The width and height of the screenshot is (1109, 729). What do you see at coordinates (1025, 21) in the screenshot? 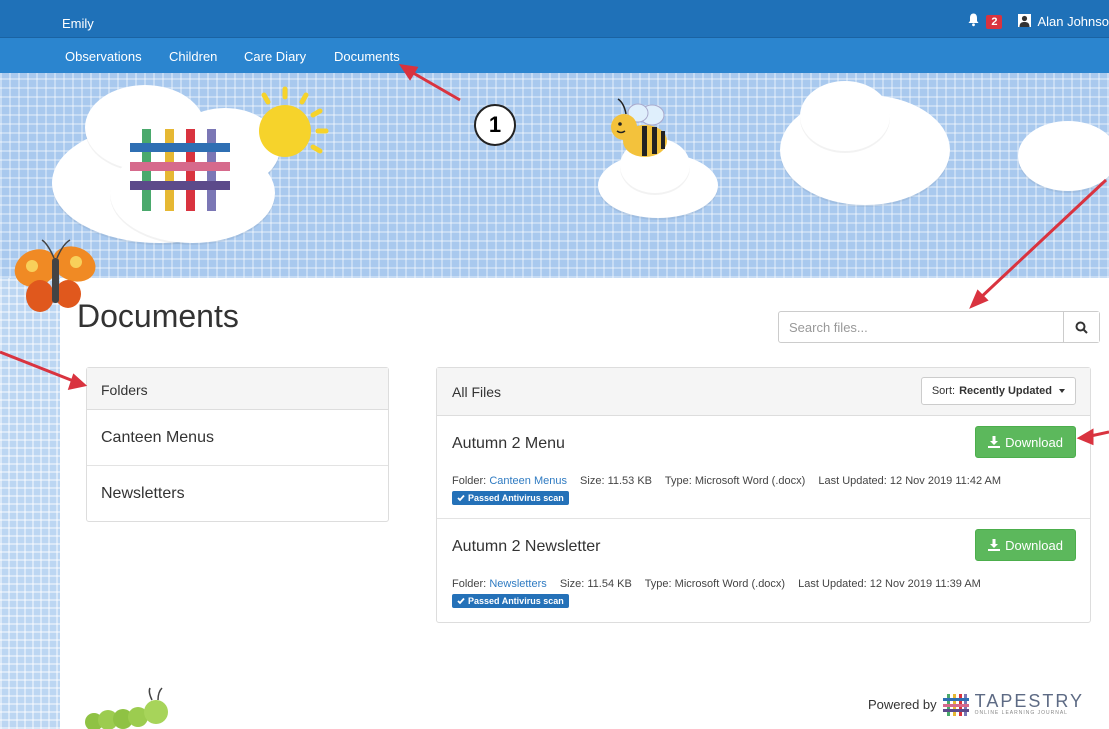
I see `user-icon` at bounding box center [1025, 21].